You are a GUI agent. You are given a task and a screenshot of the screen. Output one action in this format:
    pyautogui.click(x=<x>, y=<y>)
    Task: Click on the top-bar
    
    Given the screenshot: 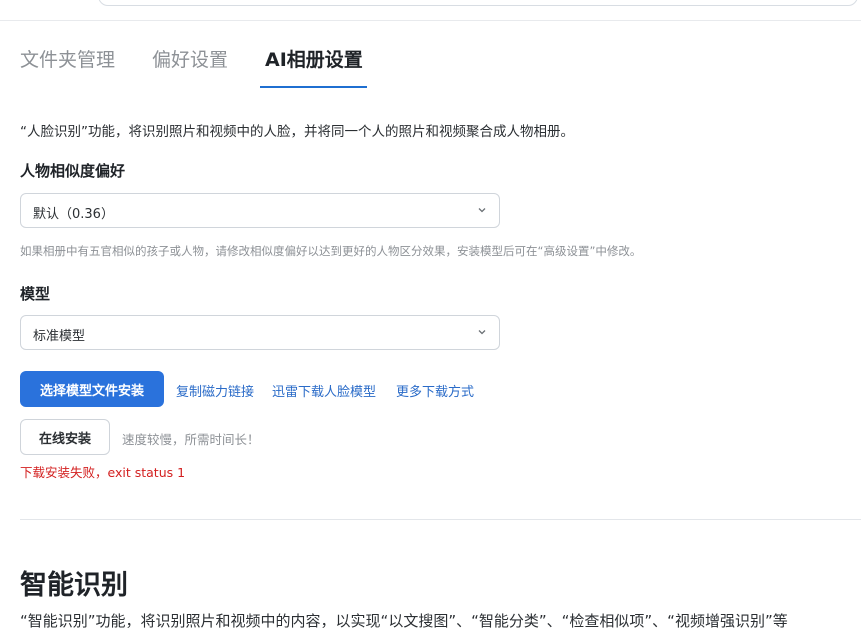 What is the action you would take?
    pyautogui.click(x=430, y=10)
    